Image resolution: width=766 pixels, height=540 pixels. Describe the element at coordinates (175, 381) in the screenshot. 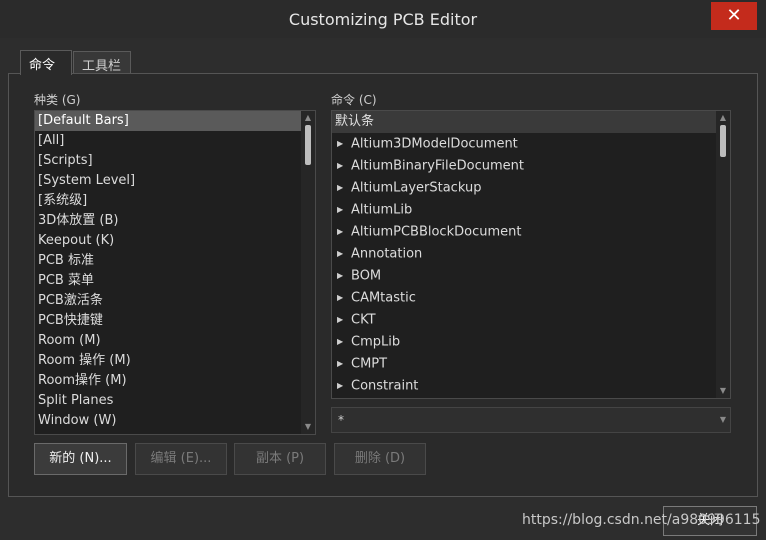

I see `category-item: Room操作 (M)` at that location.